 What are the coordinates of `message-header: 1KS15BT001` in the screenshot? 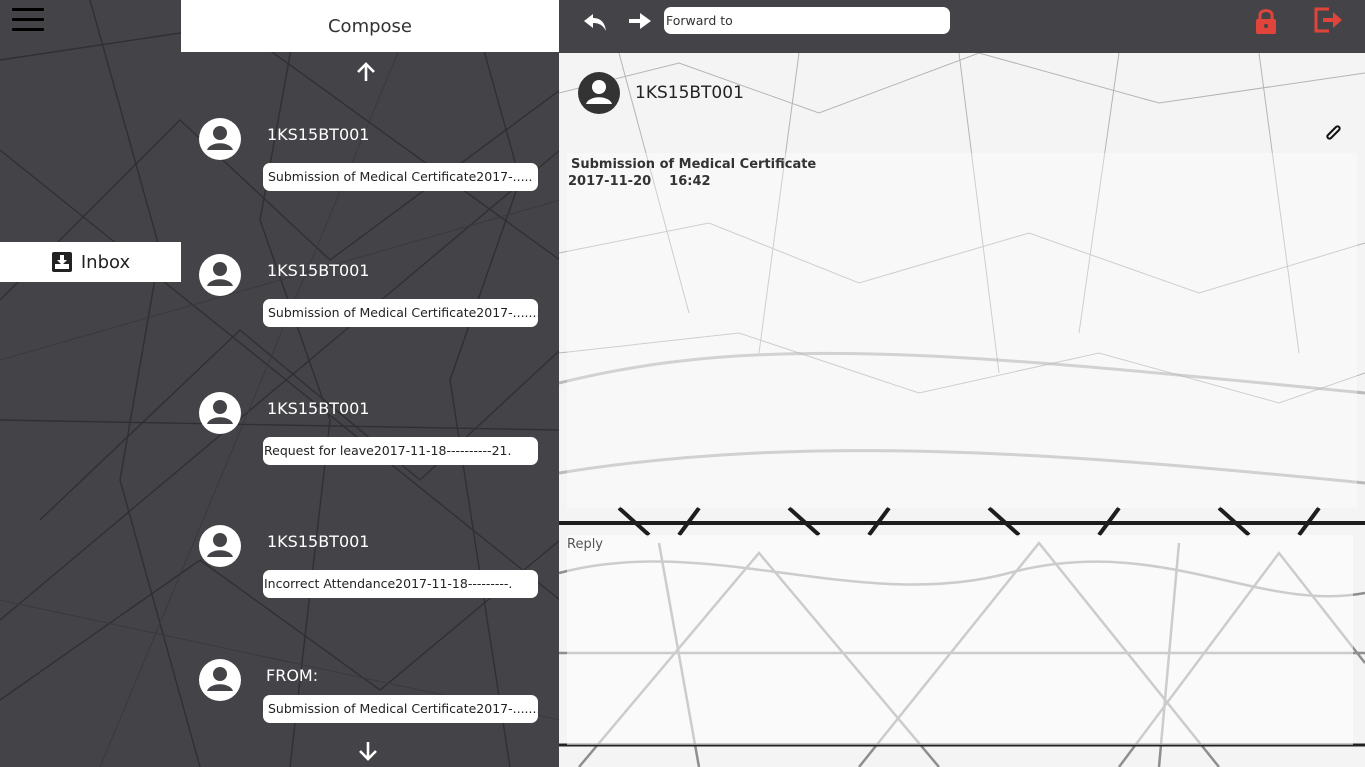 It's located at (660, 93).